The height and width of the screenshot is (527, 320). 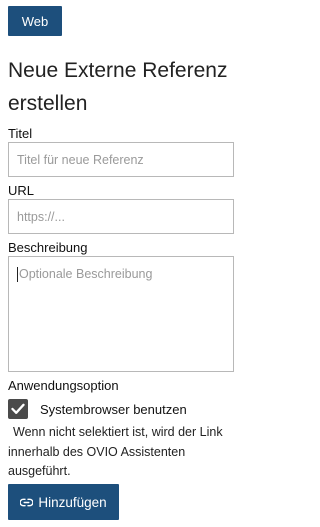 What do you see at coordinates (72, 502) in the screenshot?
I see `add-button-label: Hinzufügen` at bounding box center [72, 502].